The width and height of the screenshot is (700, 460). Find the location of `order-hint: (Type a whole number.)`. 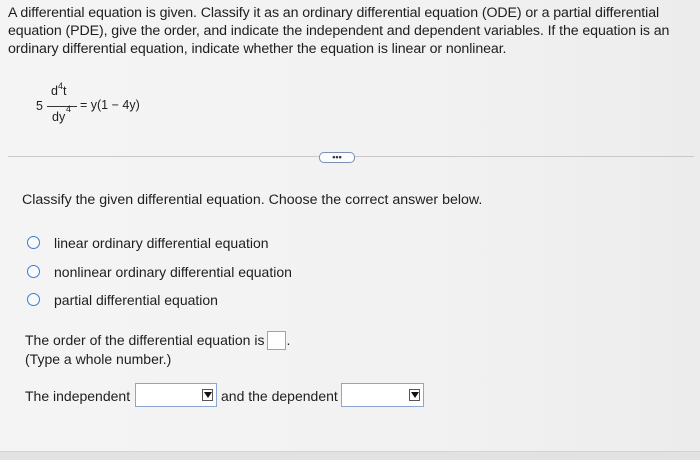

order-hint: (Type a whole number.) is located at coordinates (98, 359).